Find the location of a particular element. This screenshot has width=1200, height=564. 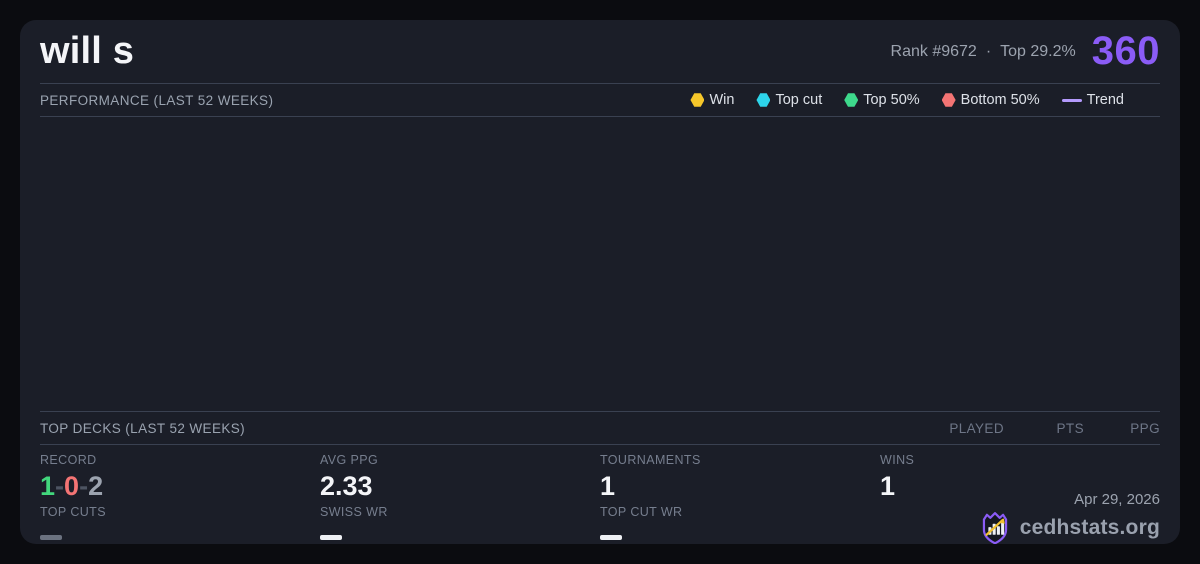

legend-item-trend: Trend is located at coordinates (1092, 100).